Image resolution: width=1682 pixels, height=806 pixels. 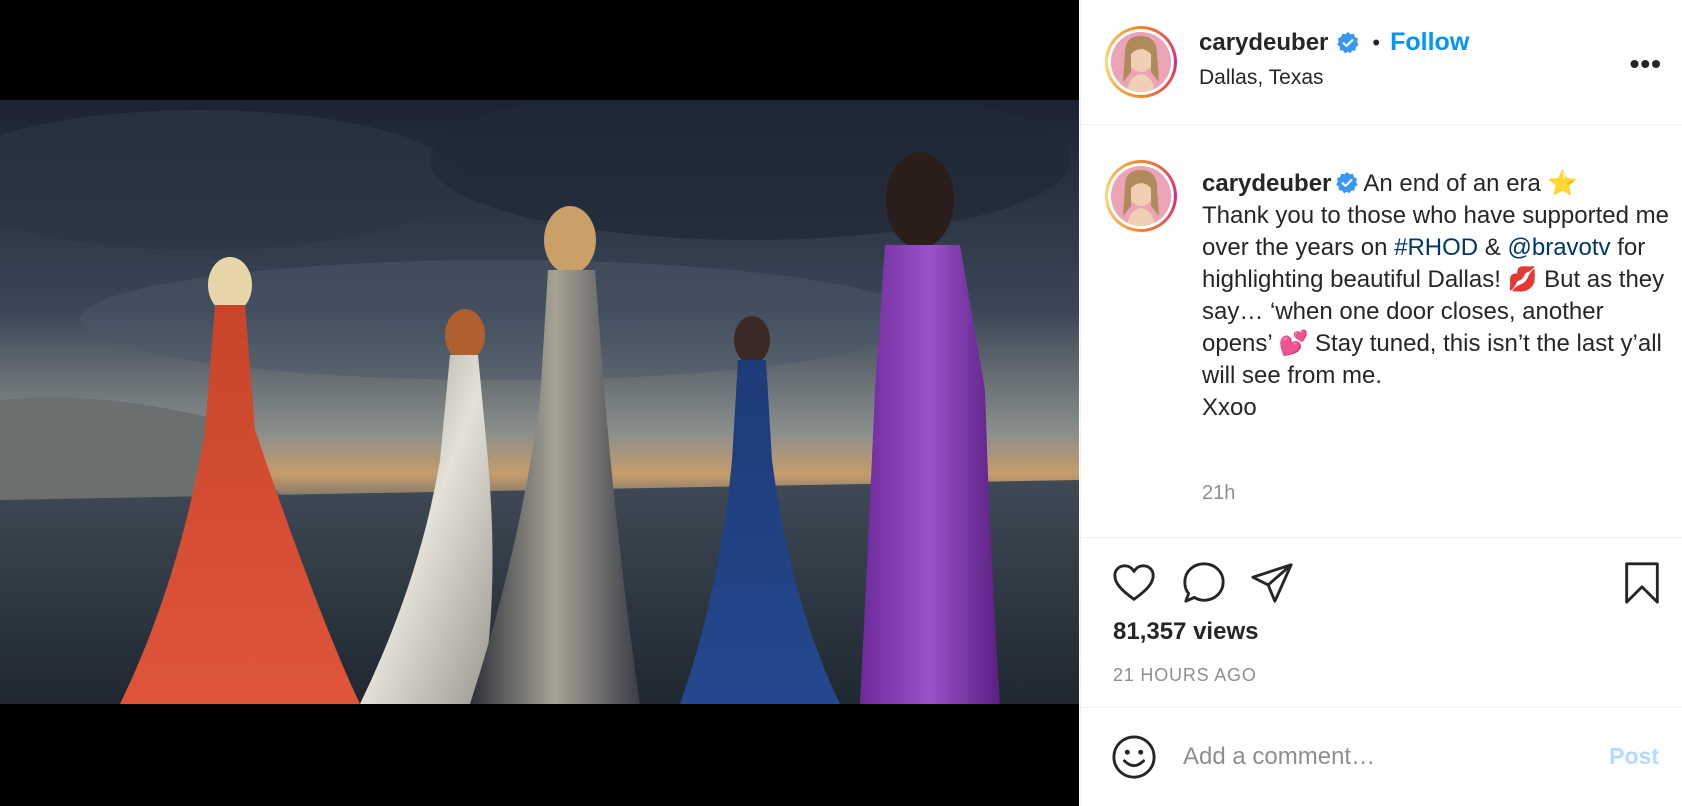 I want to click on smiley-icon, so click(x=1134, y=757).